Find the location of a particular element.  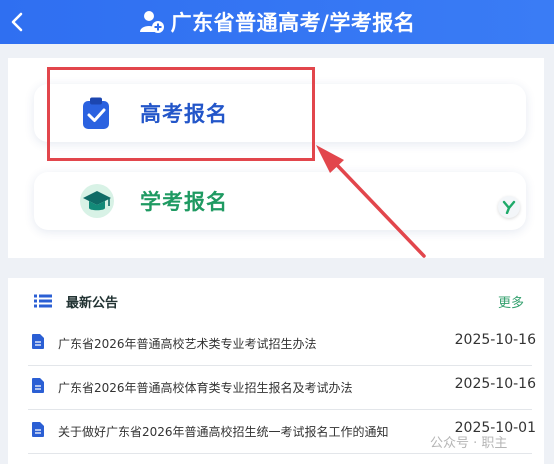

floating-y-badge is located at coordinates (509, 207).